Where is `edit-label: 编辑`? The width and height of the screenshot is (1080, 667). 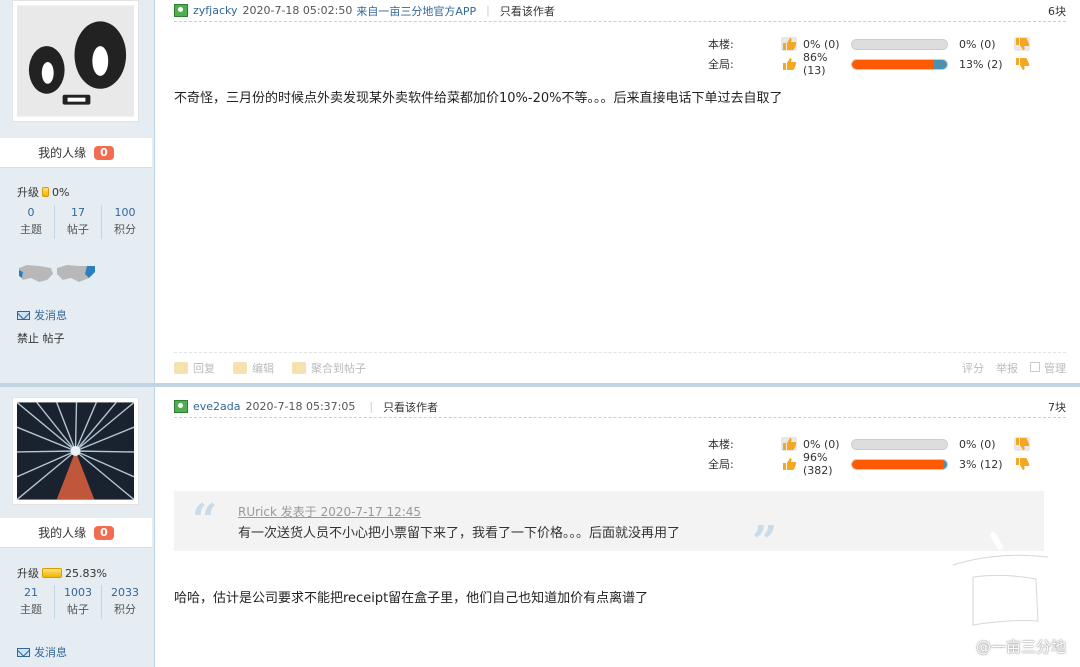 edit-label: 编辑 is located at coordinates (263, 368).